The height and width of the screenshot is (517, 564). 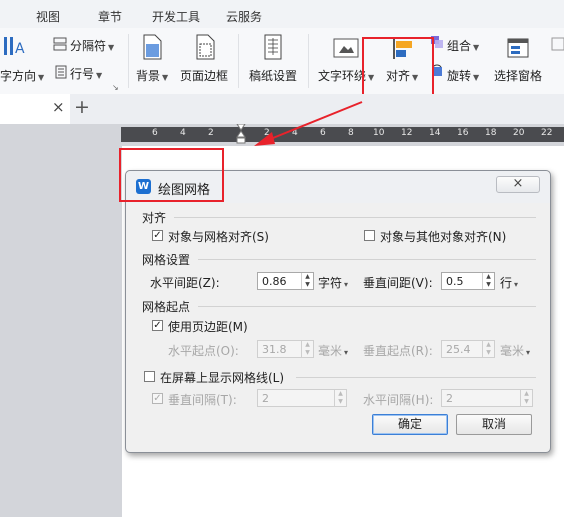 I want to click on v-origin-unit: 毫米 ▾, so click(x=515, y=350).